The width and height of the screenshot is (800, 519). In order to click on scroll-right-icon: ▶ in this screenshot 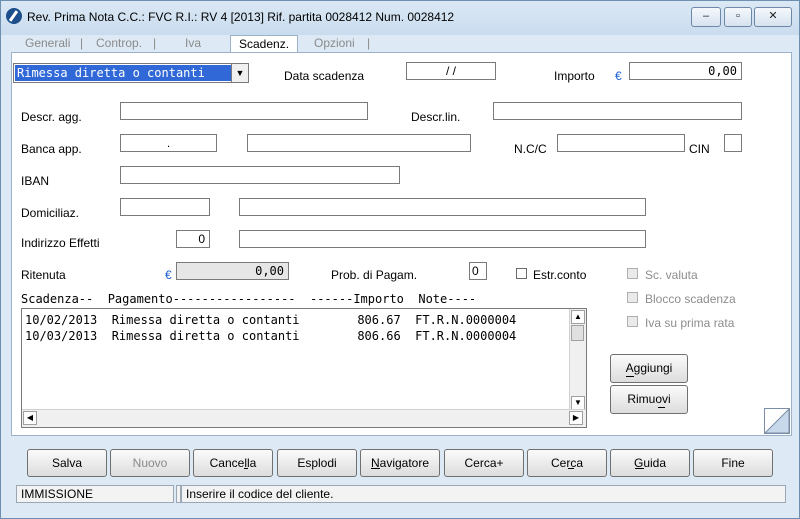, I will do `click(576, 418)`.